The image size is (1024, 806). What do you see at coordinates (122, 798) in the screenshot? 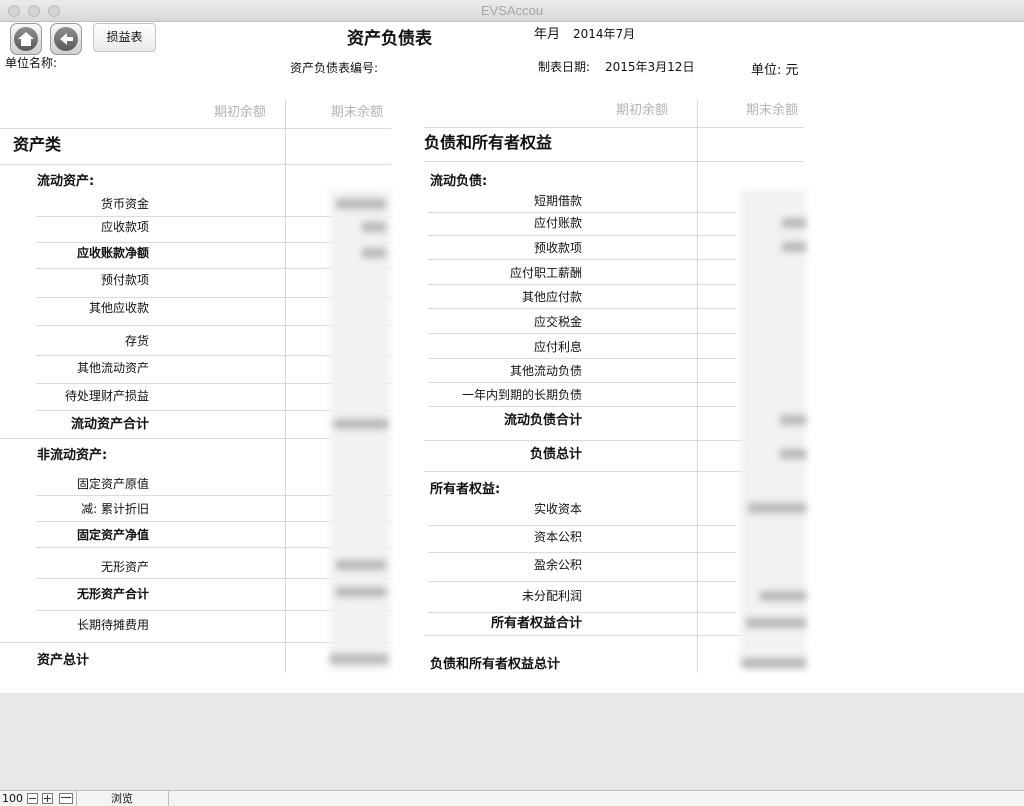
I see `browse-mode-label: 浏览` at bounding box center [122, 798].